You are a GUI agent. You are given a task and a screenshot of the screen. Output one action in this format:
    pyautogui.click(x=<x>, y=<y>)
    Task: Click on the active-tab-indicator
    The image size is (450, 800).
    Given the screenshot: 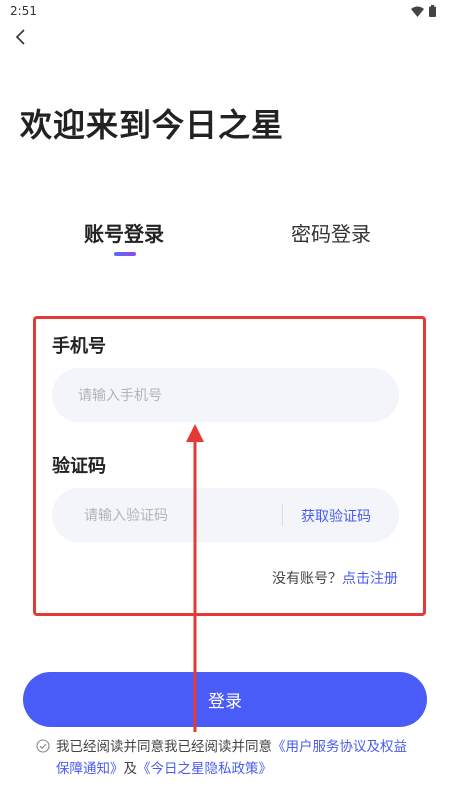 What is the action you would take?
    pyautogui.click(x=125, y=254)
    